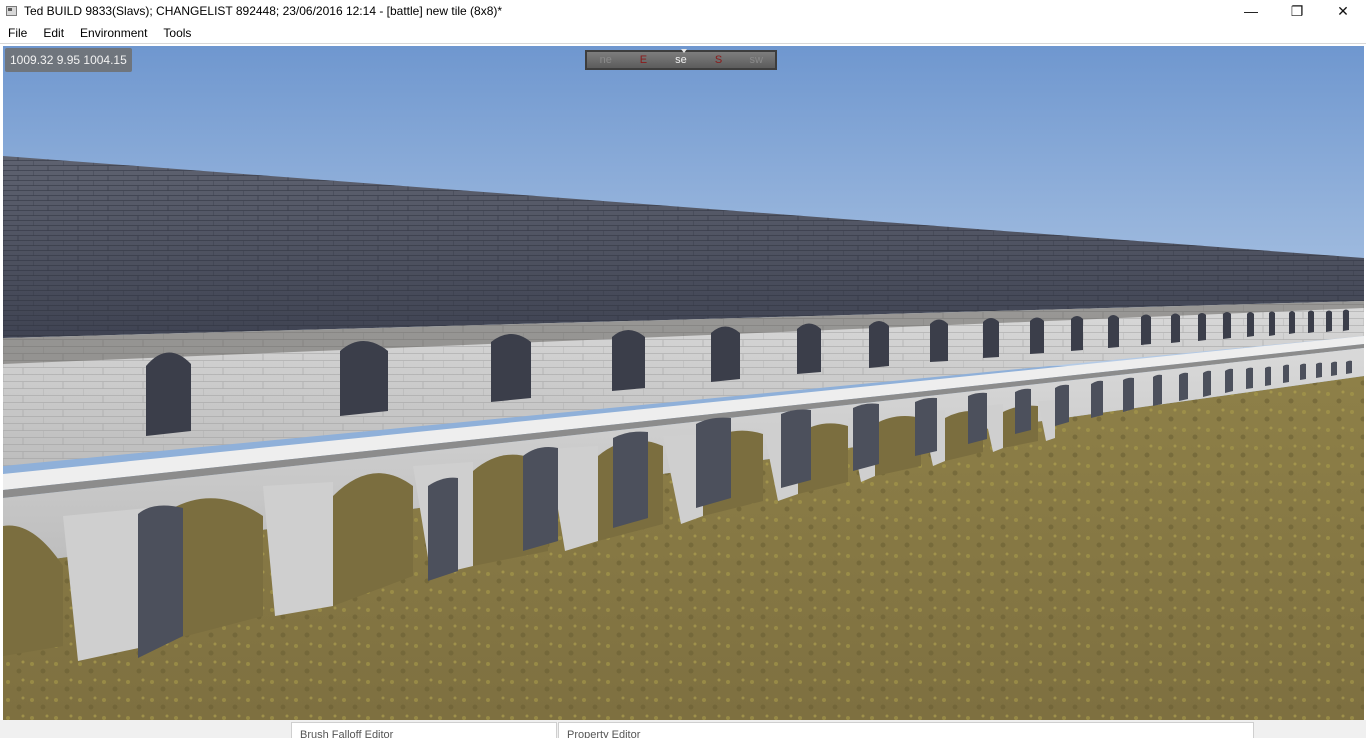 This screenshot has height=738, width=1366. I want to click on compass-label-se: se, so click(681, 60).